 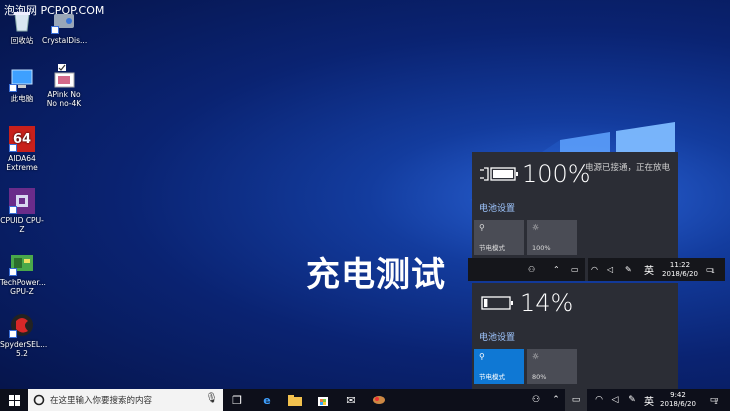 I want to click on recycle-bin-icon, so click(x=22, y=21).